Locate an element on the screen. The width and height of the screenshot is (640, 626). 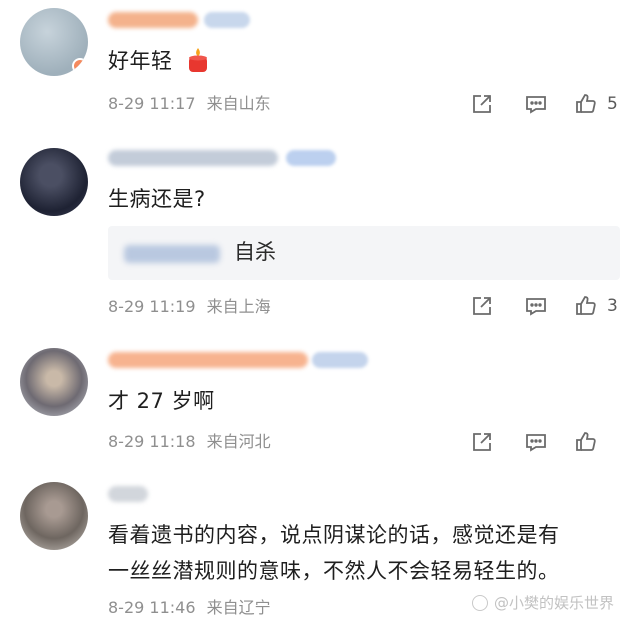
comment-time: 8-29 11:46 is located at coordinates (152, 607).